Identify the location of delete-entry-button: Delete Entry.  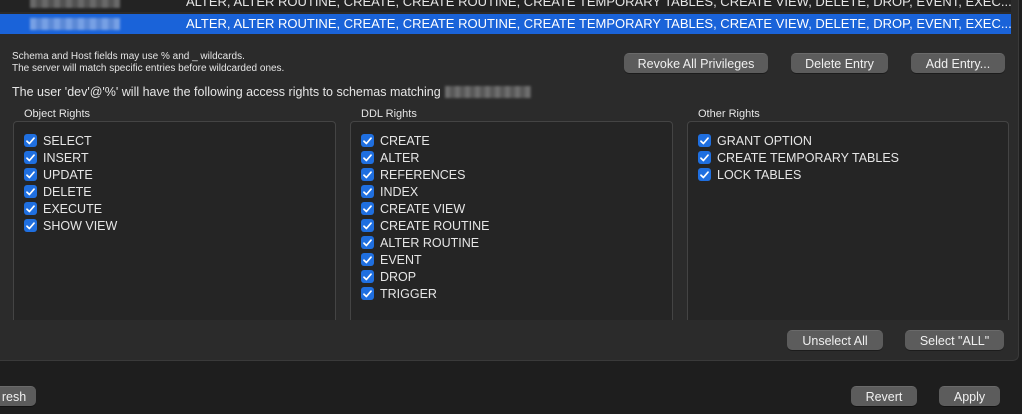
(839, 63).